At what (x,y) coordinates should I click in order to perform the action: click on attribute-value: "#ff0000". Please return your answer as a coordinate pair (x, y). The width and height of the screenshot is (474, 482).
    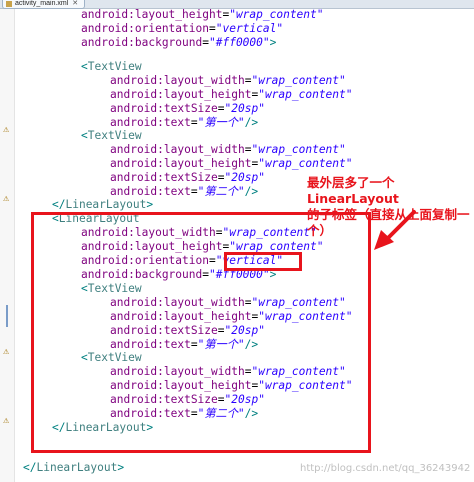
    Looking at the image, I should click on (239, 42).